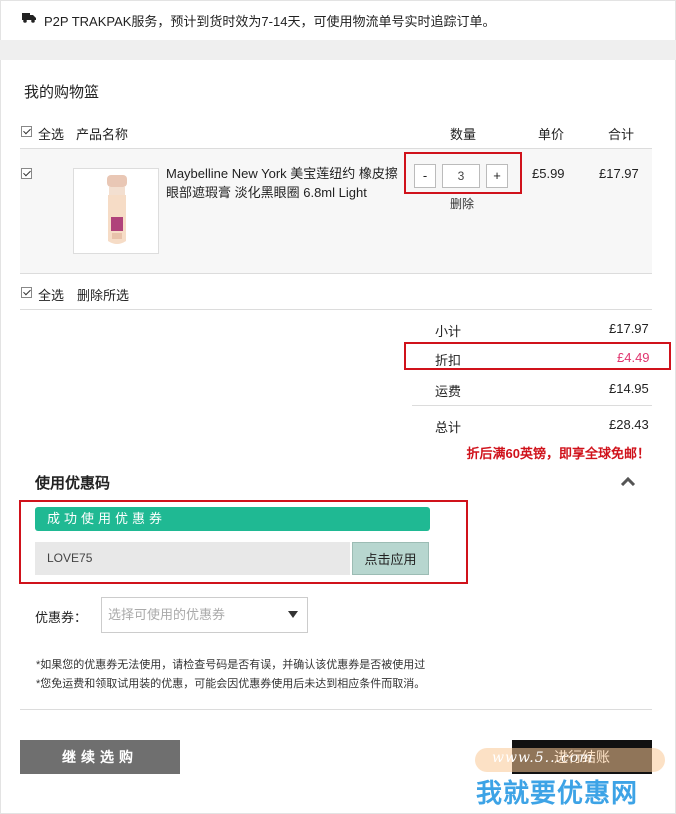  What do you see at coordinates (26, 292) in the screenshot?
I see `footer-select-all-checkbox` at bounding box center [26, 292].